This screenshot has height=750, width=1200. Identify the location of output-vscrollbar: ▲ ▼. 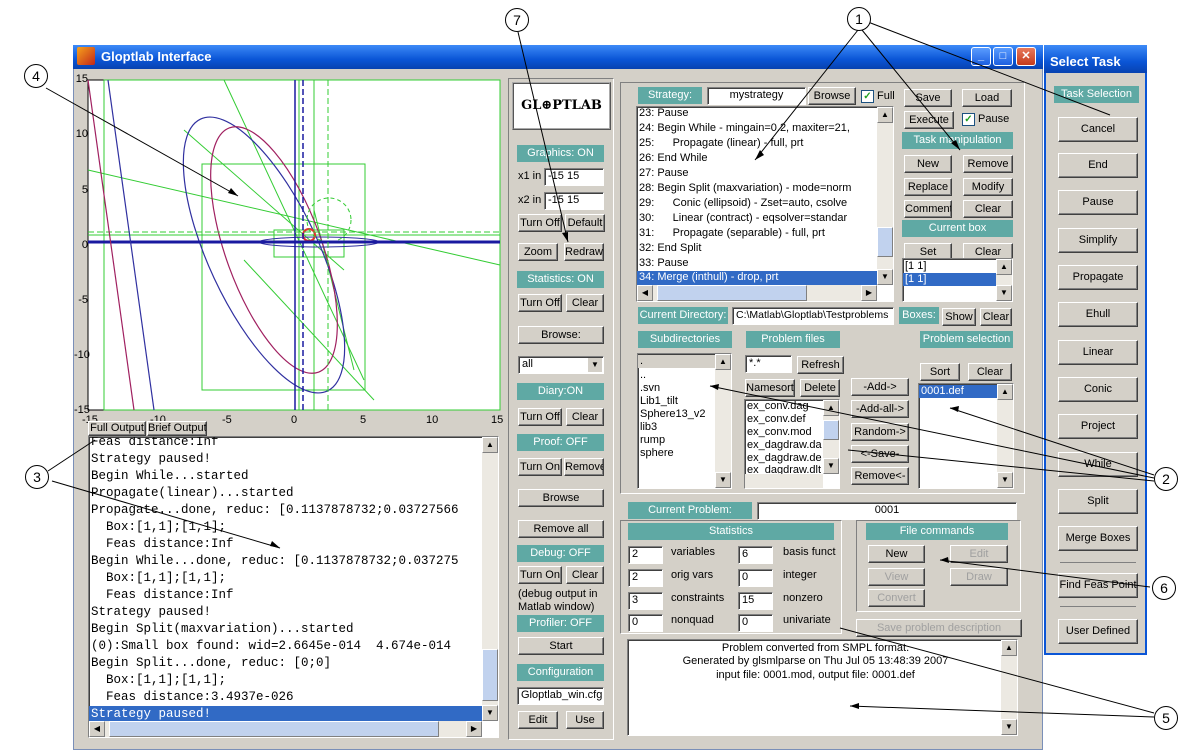
(490, 579).